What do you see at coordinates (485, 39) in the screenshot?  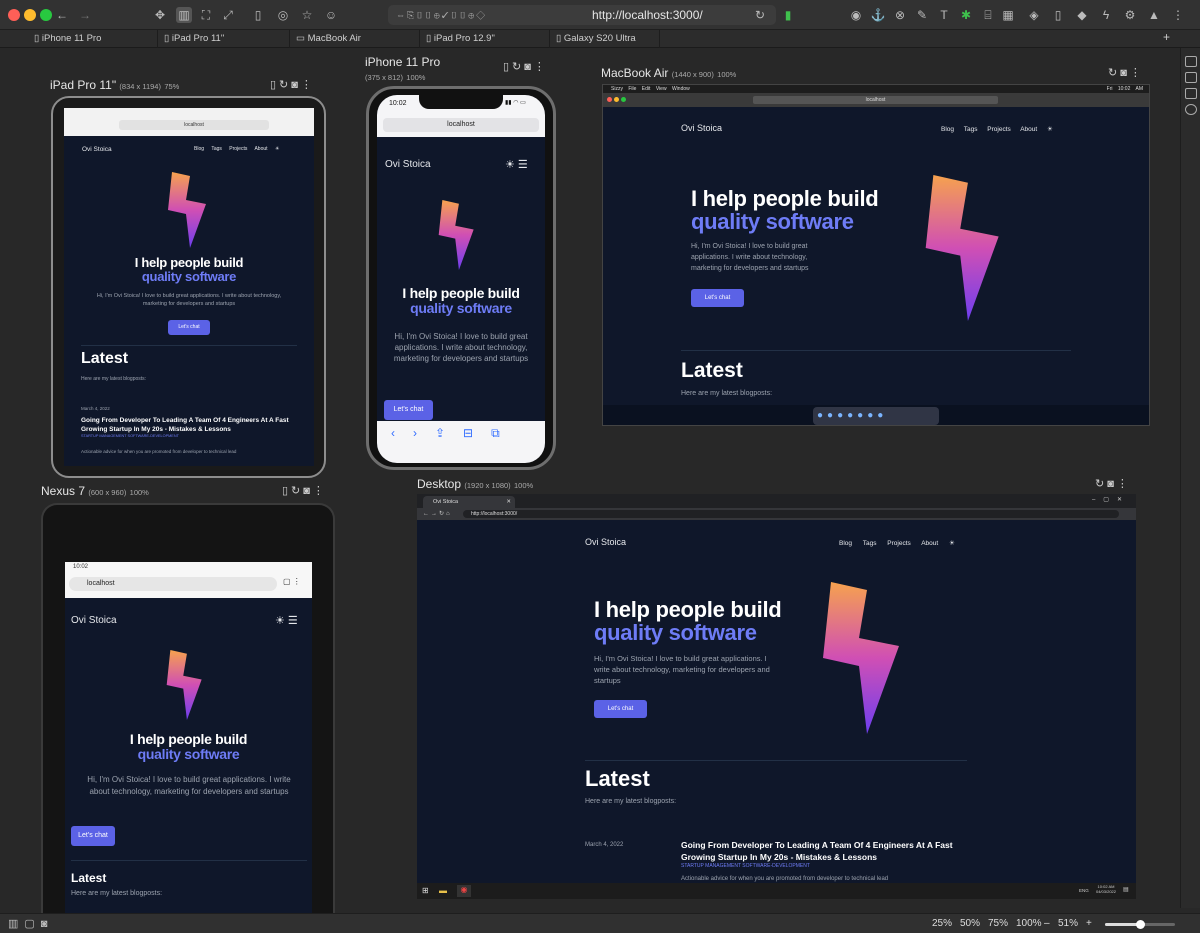 I see `tab-ipad-pro-12: ▯ iPad Pro 12.9"` at bounding box center [485, 39].